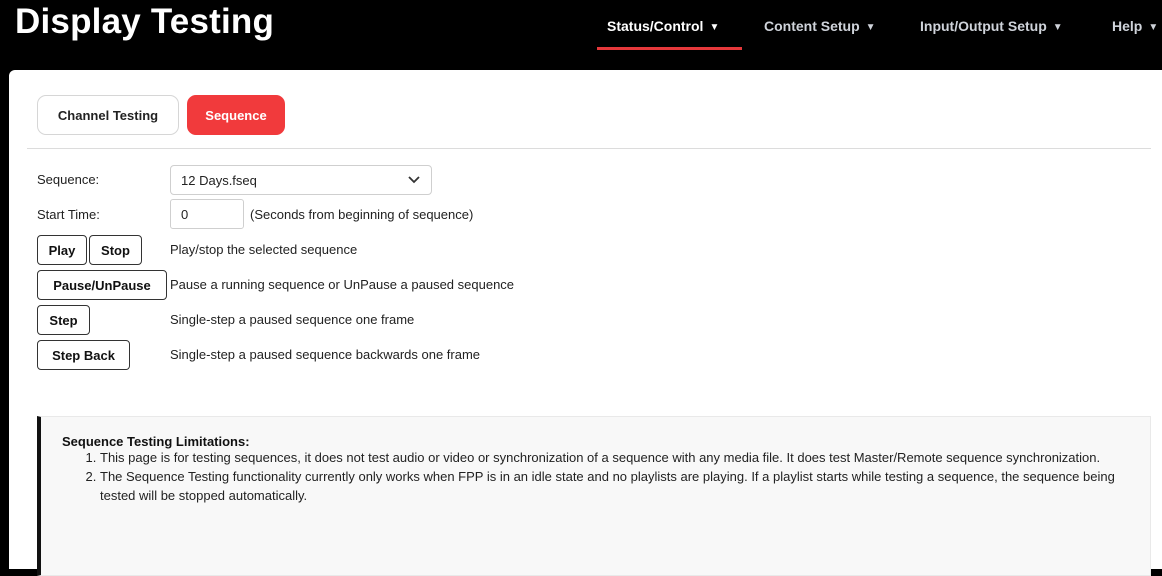  What do you see at coordinates (589, 148) in the screenshot?
I see `tab-divider` at bounding box center [589, 148].